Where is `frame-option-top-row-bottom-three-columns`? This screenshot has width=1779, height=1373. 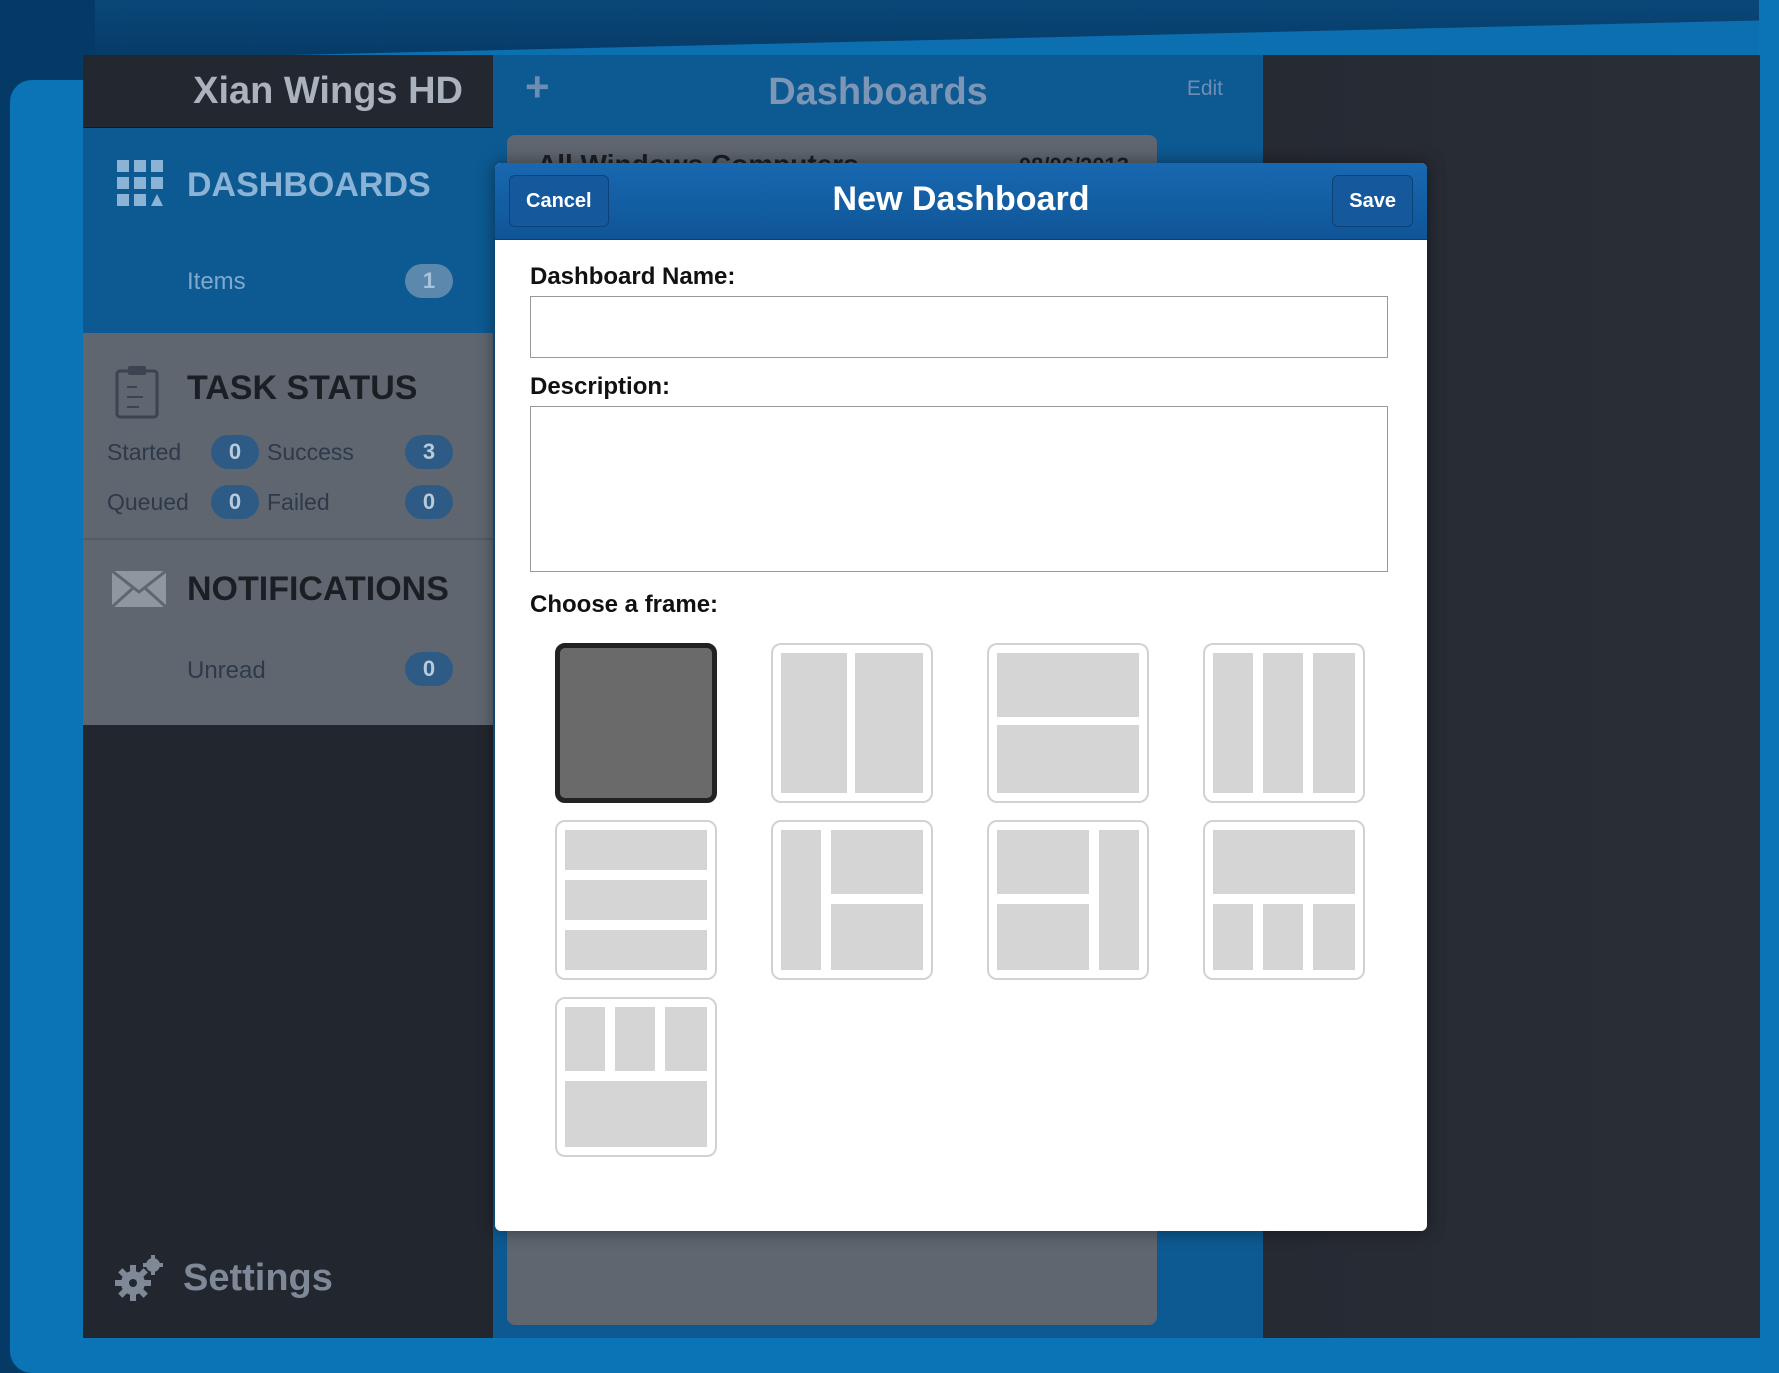
frame-option-top-row-bottom-three-columns is located at coordinates (1284, 900).